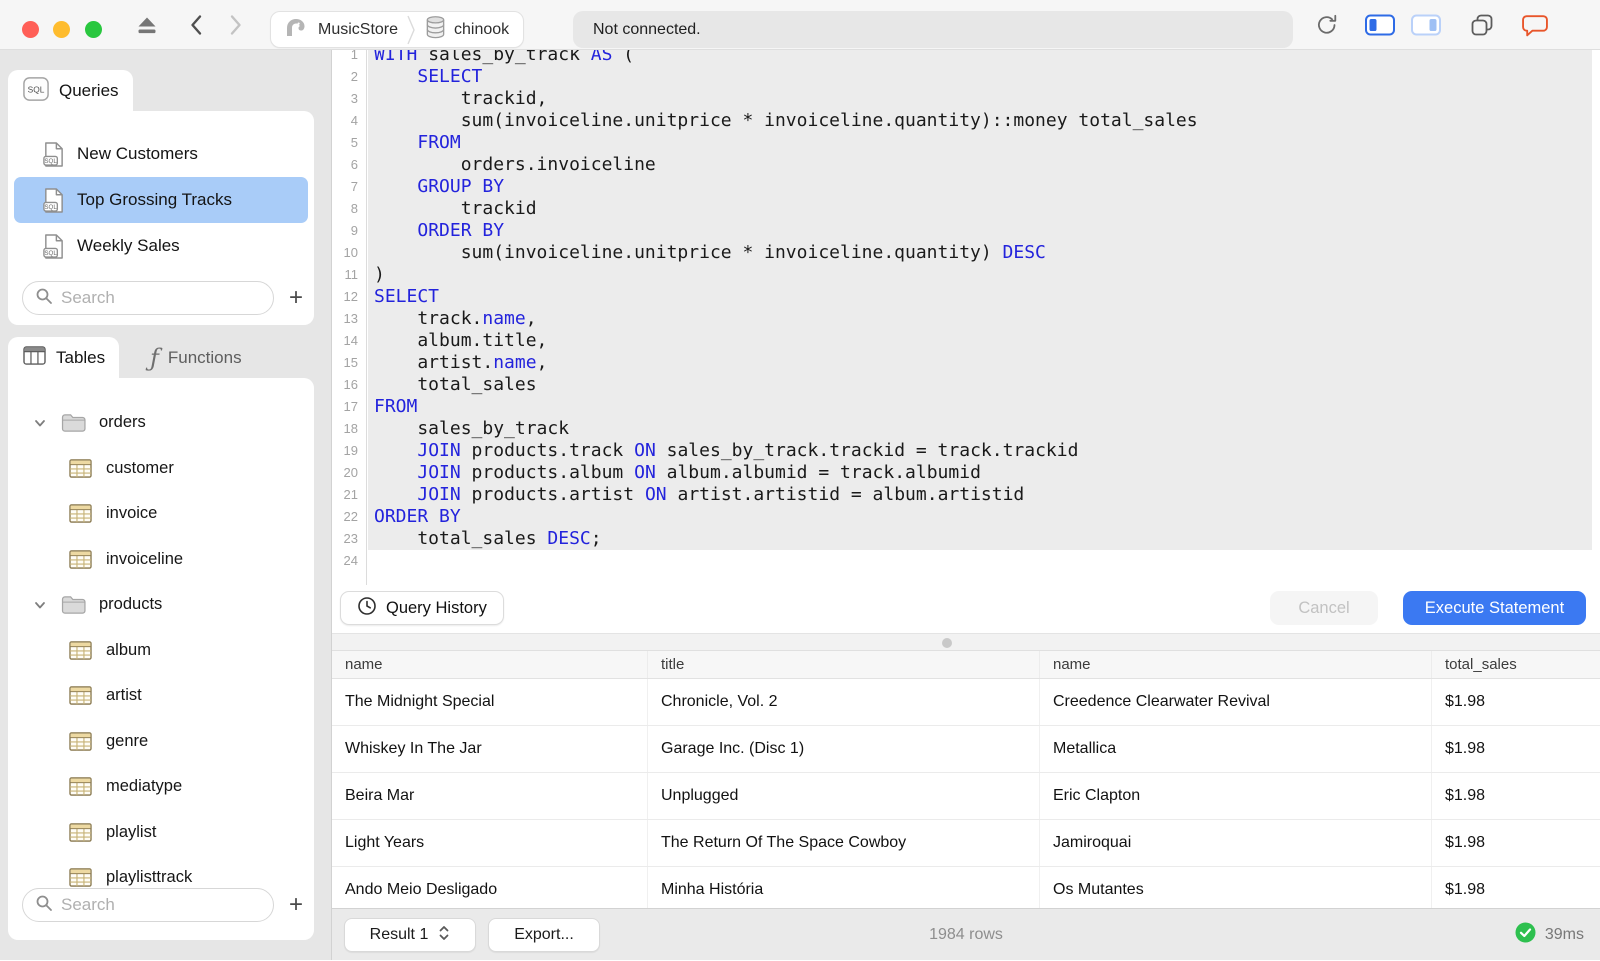 The height and width of the screenshot is (961, 1600). What do you see at coordinates (30, 29) in the screenshot?
I see `close-window-button` at bounding box center [30, 29].